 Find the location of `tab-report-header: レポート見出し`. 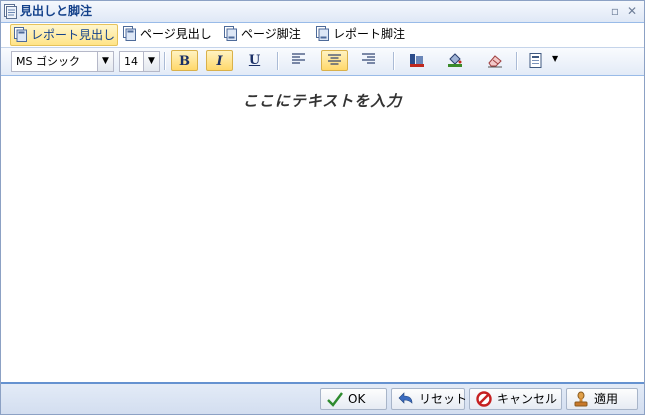

tab-report-header: レポート見出し is located at coordinates (64, 35).